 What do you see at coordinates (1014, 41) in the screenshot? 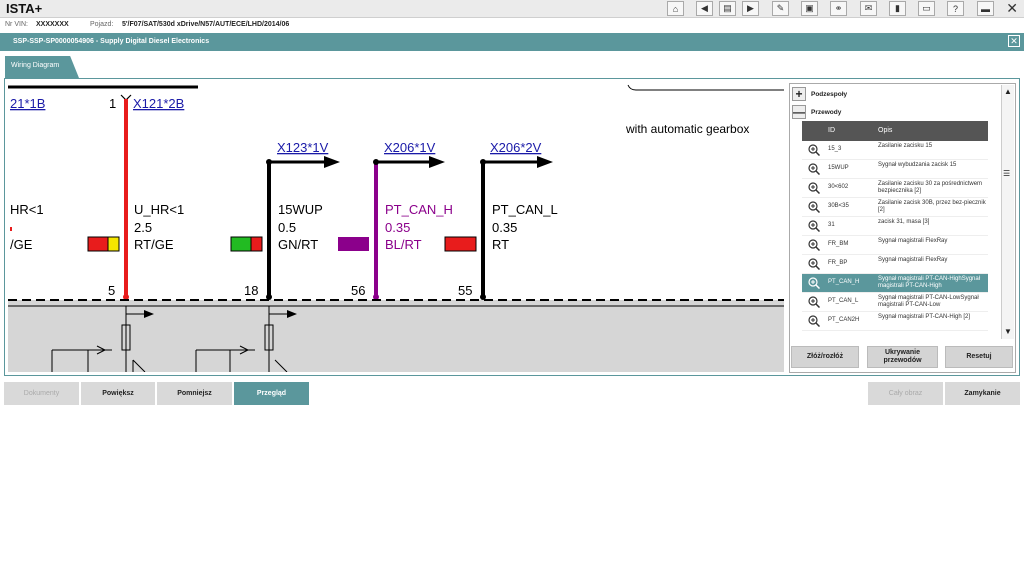
I see `close-document-icon: ✕` at bounding box center [1014, 41].